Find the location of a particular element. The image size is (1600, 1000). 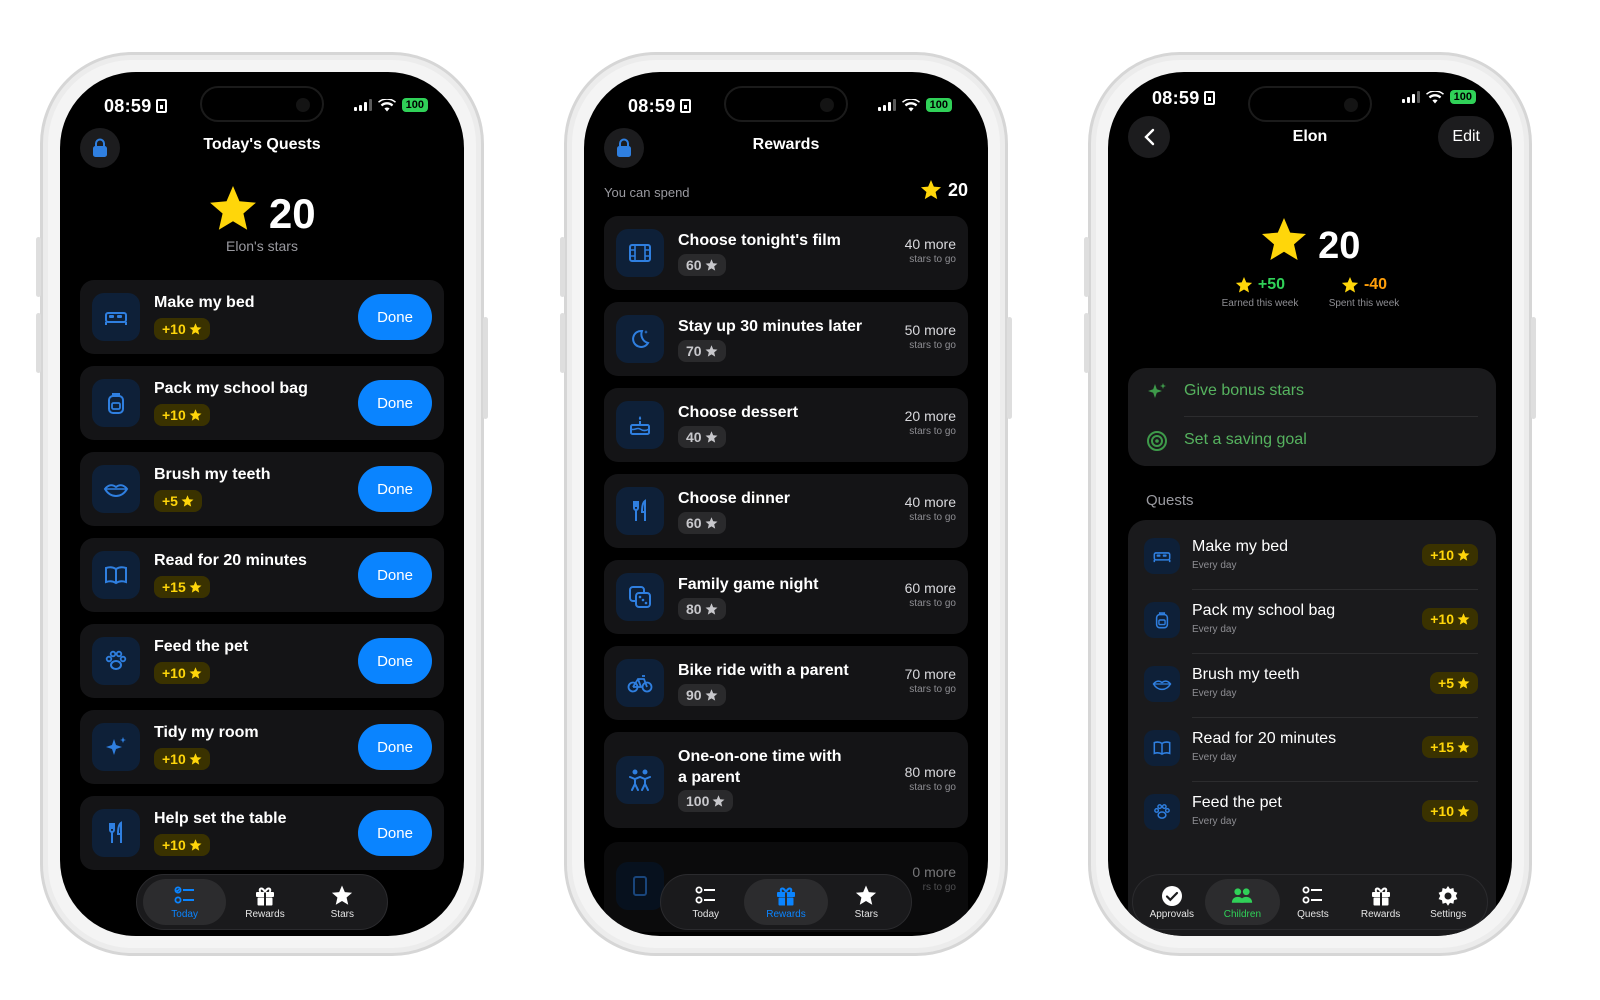

tab-children: Children is located at coordinates (1242, 902).